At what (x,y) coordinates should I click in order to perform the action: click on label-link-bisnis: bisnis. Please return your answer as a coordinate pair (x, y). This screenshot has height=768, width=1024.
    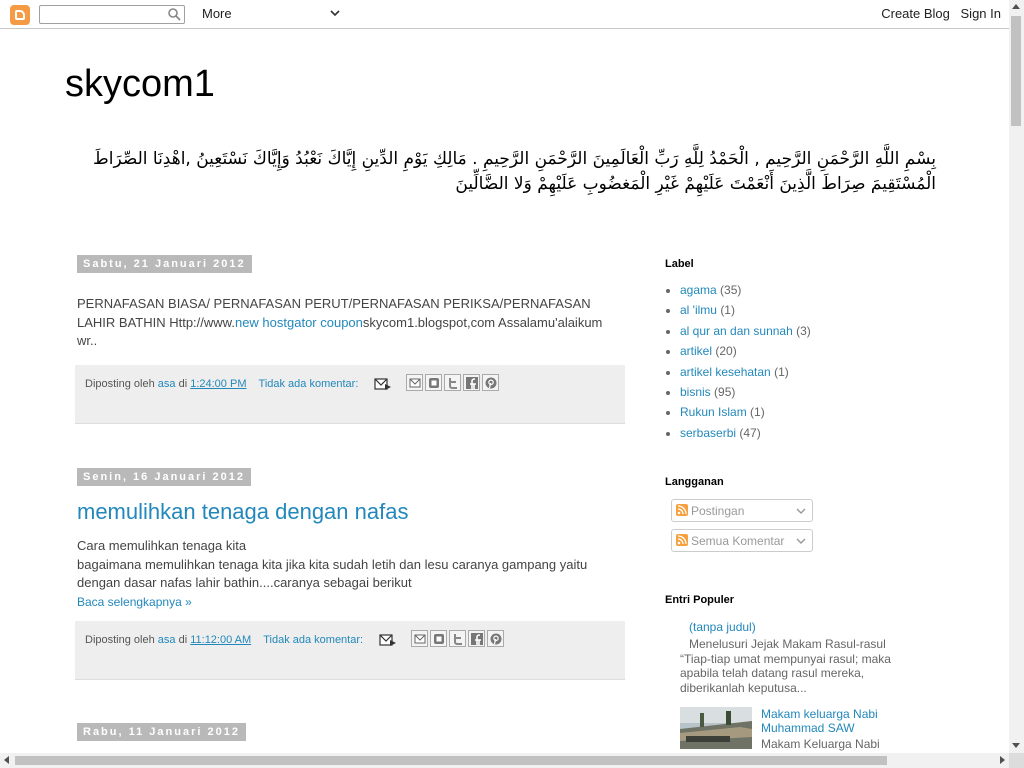
    Looking at the image, I should click on (695, 392).